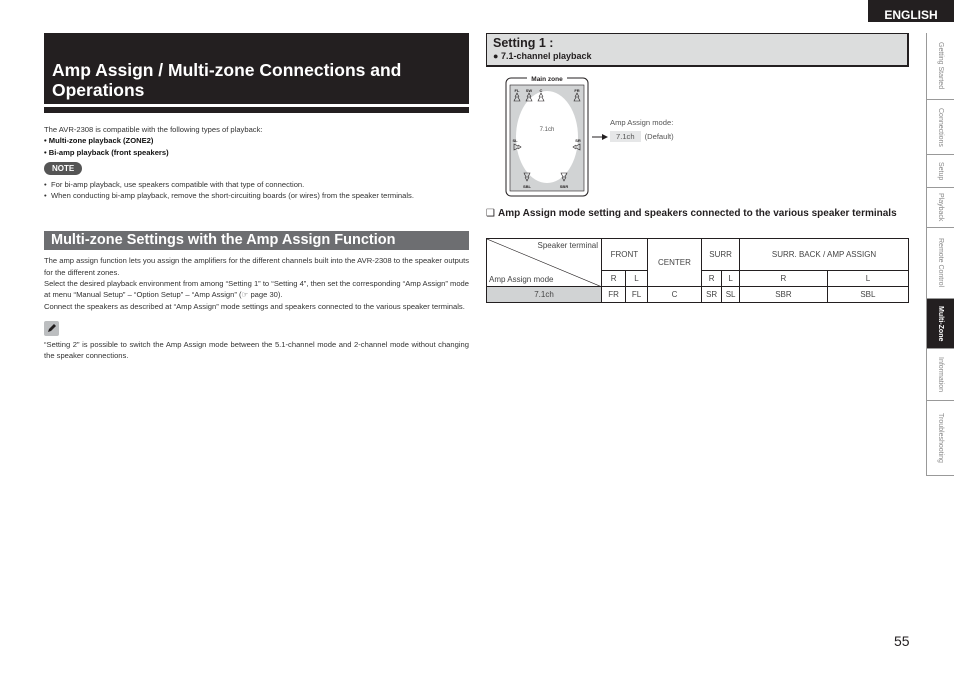 This screenshot has height=675, width=954. I want to click on table-cell: SBR, so click(783, 294).